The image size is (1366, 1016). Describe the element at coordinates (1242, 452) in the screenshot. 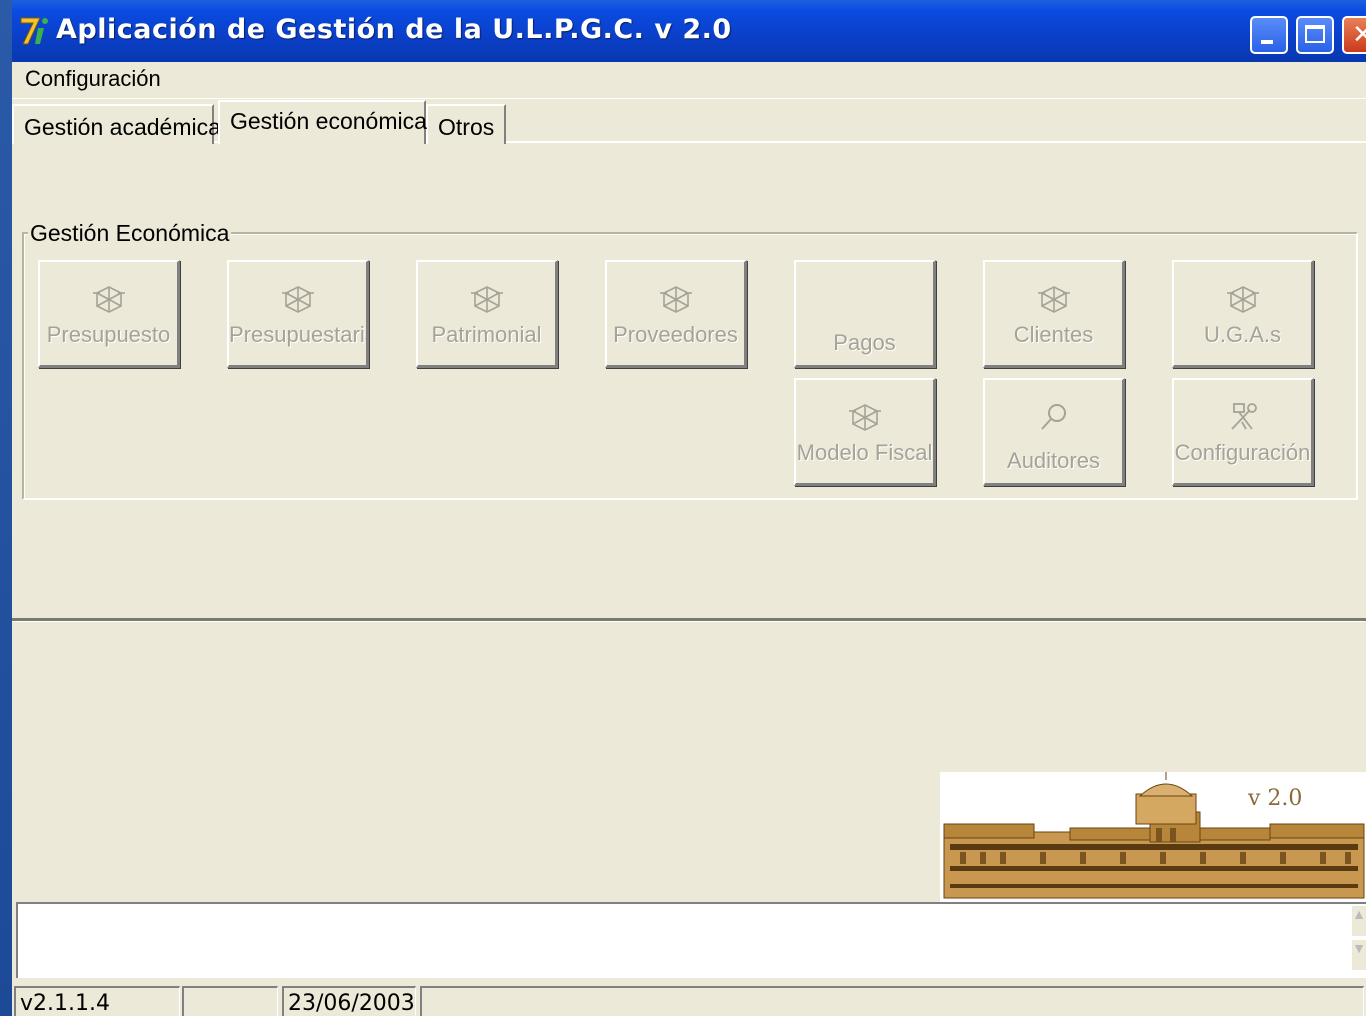

I see `button-label: Configuración` at that location.